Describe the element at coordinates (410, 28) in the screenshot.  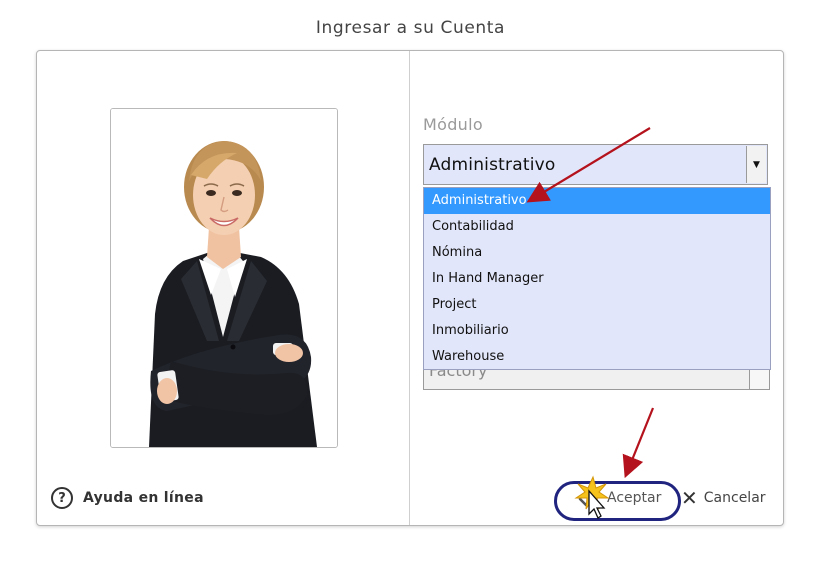
I see `dialog-title: Ingresar a su Cuenta` at that location.